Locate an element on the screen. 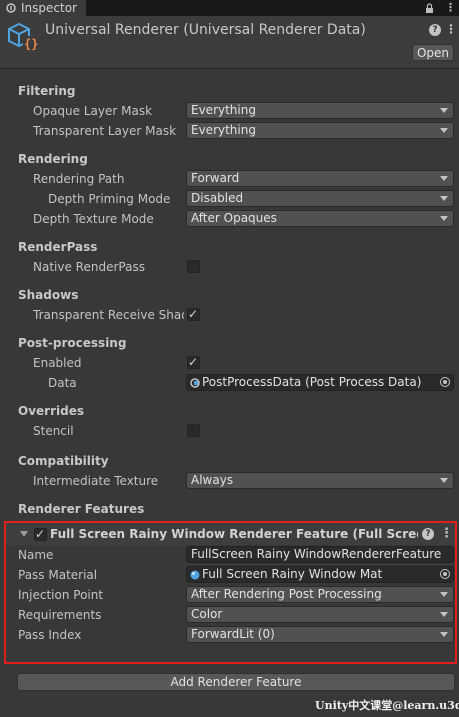 Image resolution: width=459 pixels, height=717 pixels. inspector-tab: Inspector is located at coordinates (43, 8).